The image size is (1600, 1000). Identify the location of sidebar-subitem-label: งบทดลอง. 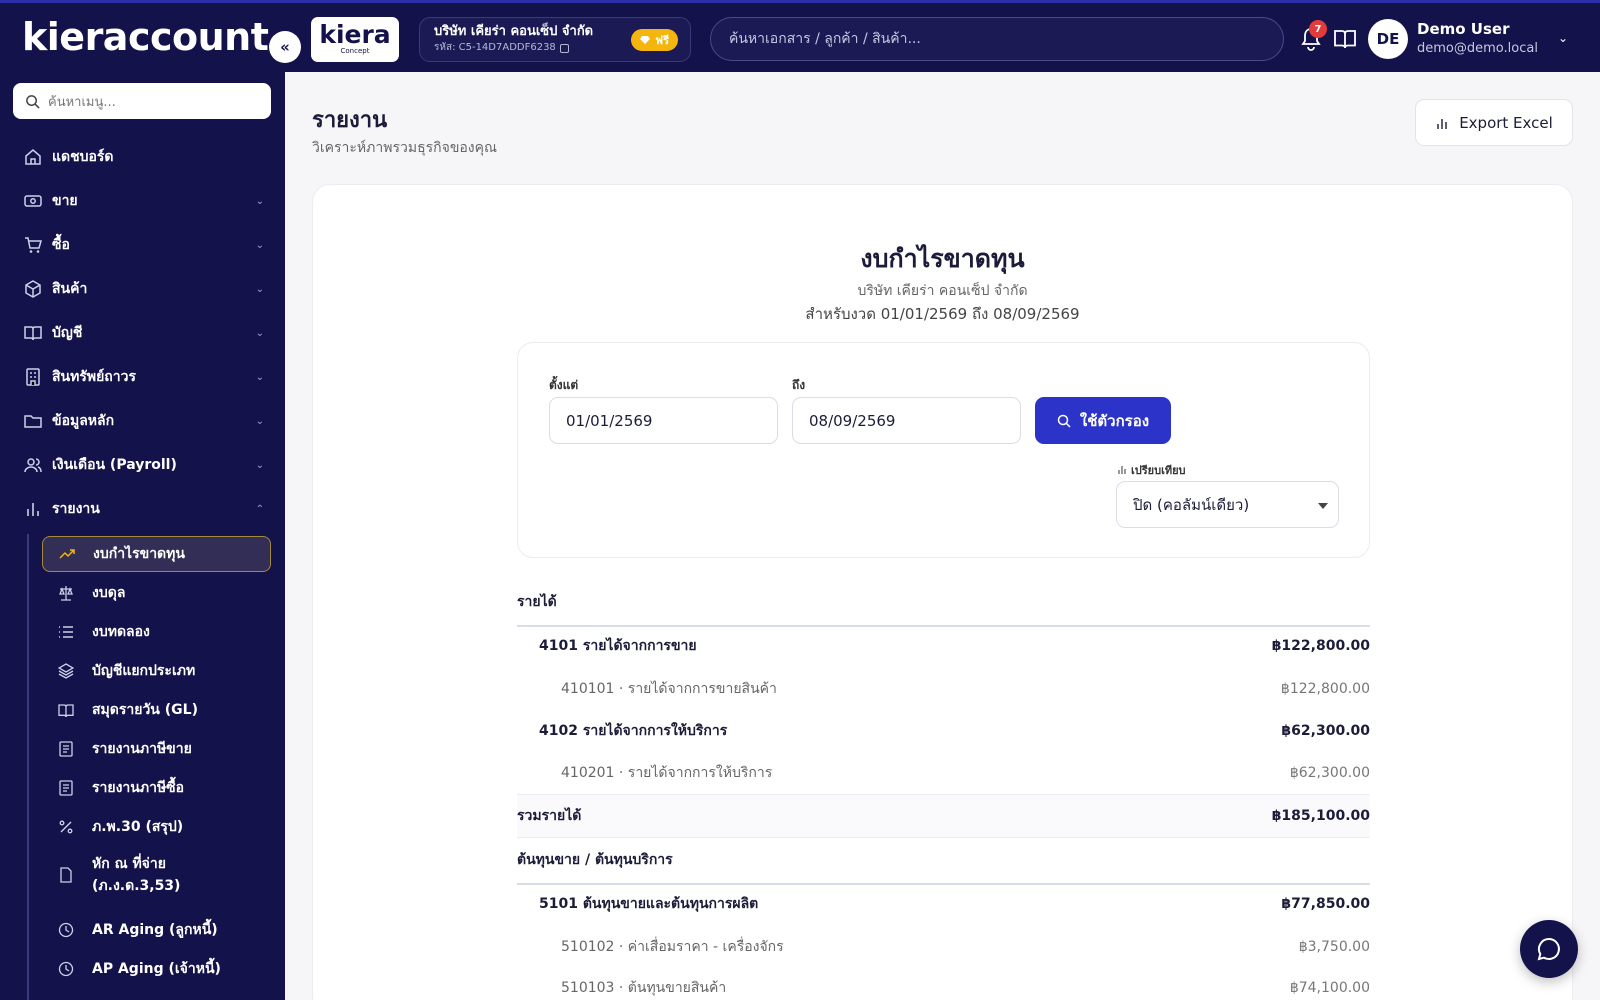
(121, 632).